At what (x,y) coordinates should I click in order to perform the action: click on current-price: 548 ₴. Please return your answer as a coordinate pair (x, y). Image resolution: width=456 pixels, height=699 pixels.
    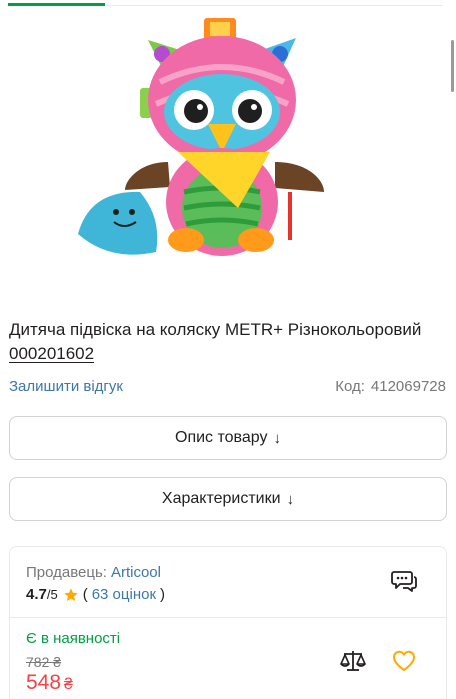
    Looking at the image, I should click on (49, 683).